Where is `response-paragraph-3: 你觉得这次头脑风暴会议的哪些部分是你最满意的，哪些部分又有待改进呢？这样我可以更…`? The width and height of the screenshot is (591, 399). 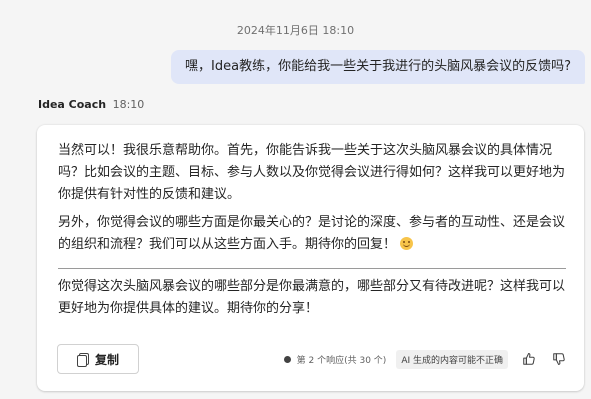
response-paragraph-3: 你觉得这次头脑风暴会议的哪些部分是你最满意的，哪些部分又有待改进呢？这样我可以更… is located at coordinates (312, 297).